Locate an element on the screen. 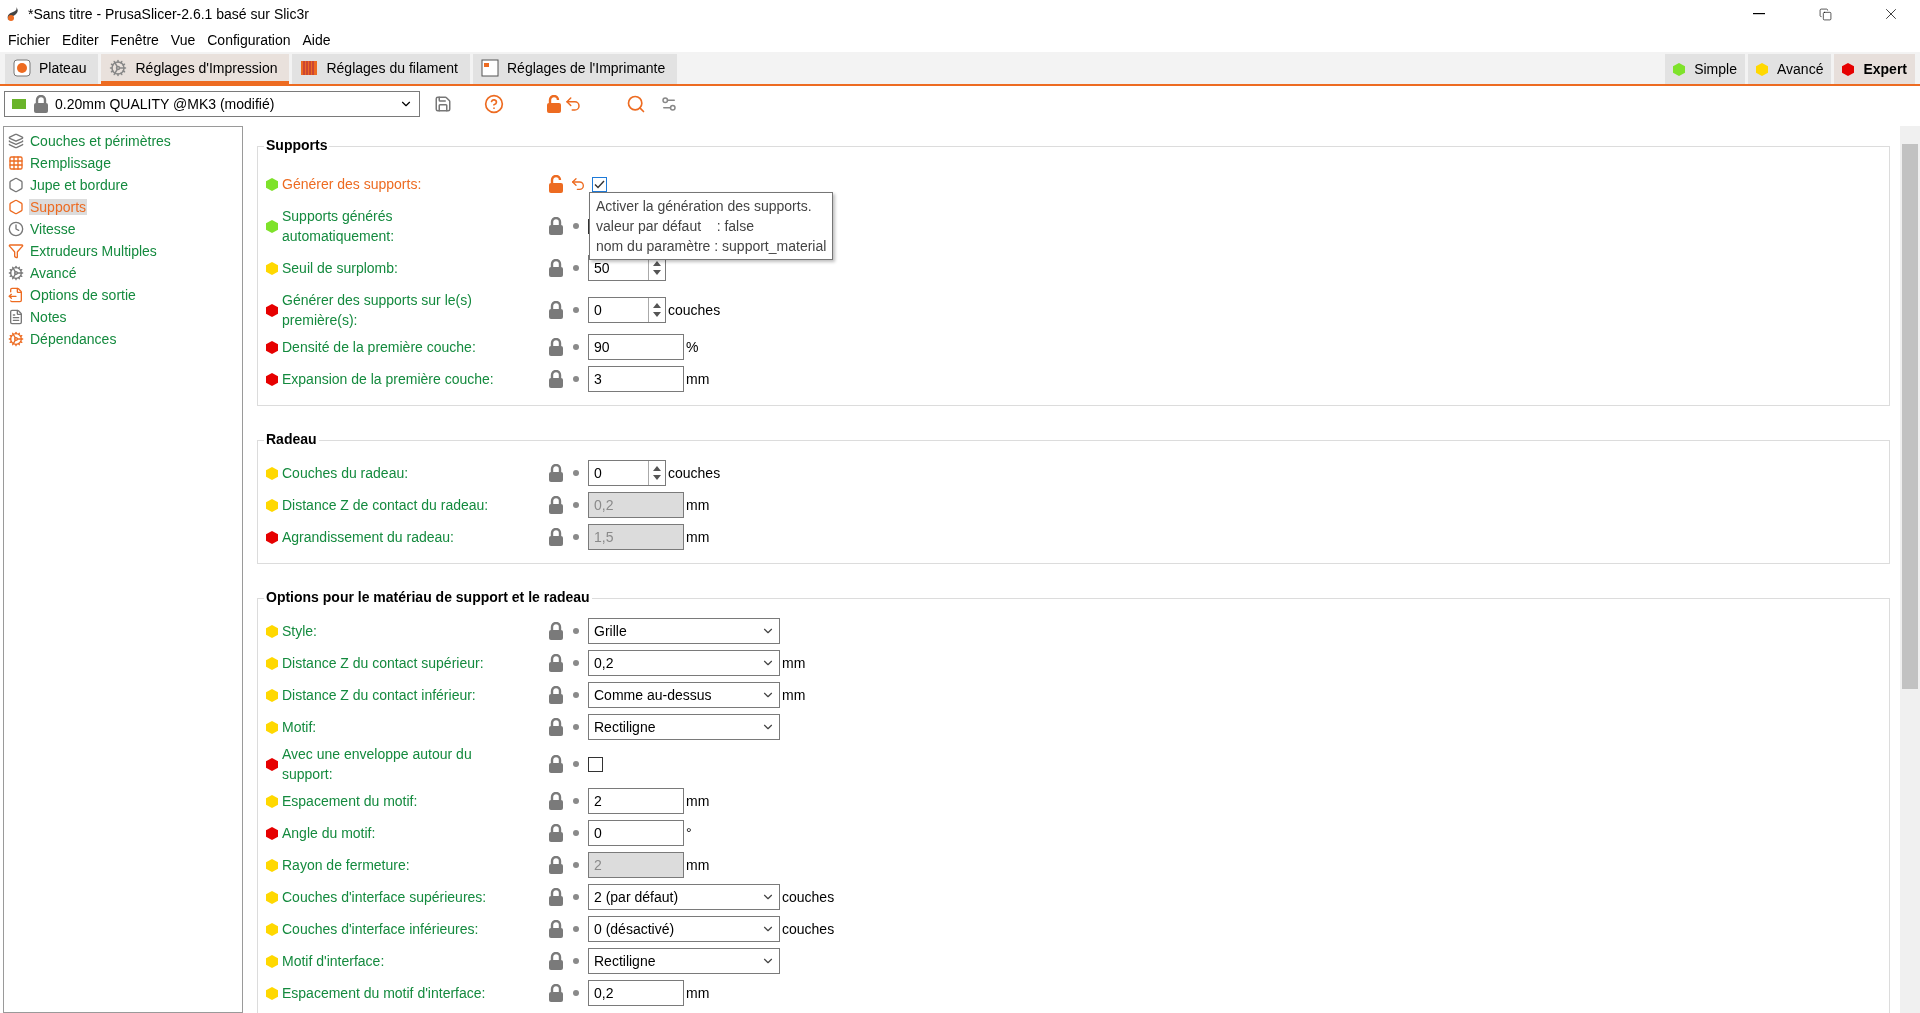  mode-button: Expert is located at coordinates (1874, 69).